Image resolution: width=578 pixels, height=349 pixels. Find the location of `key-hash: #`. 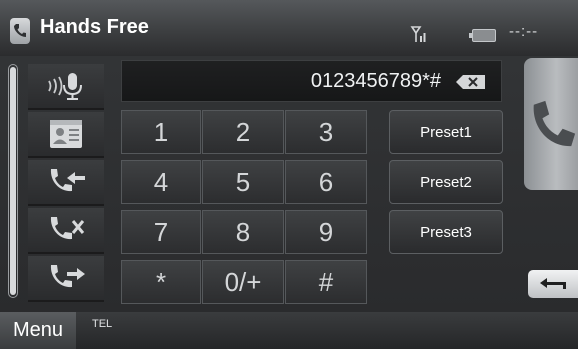

key-hash: # is located at coordinates (326, 282).